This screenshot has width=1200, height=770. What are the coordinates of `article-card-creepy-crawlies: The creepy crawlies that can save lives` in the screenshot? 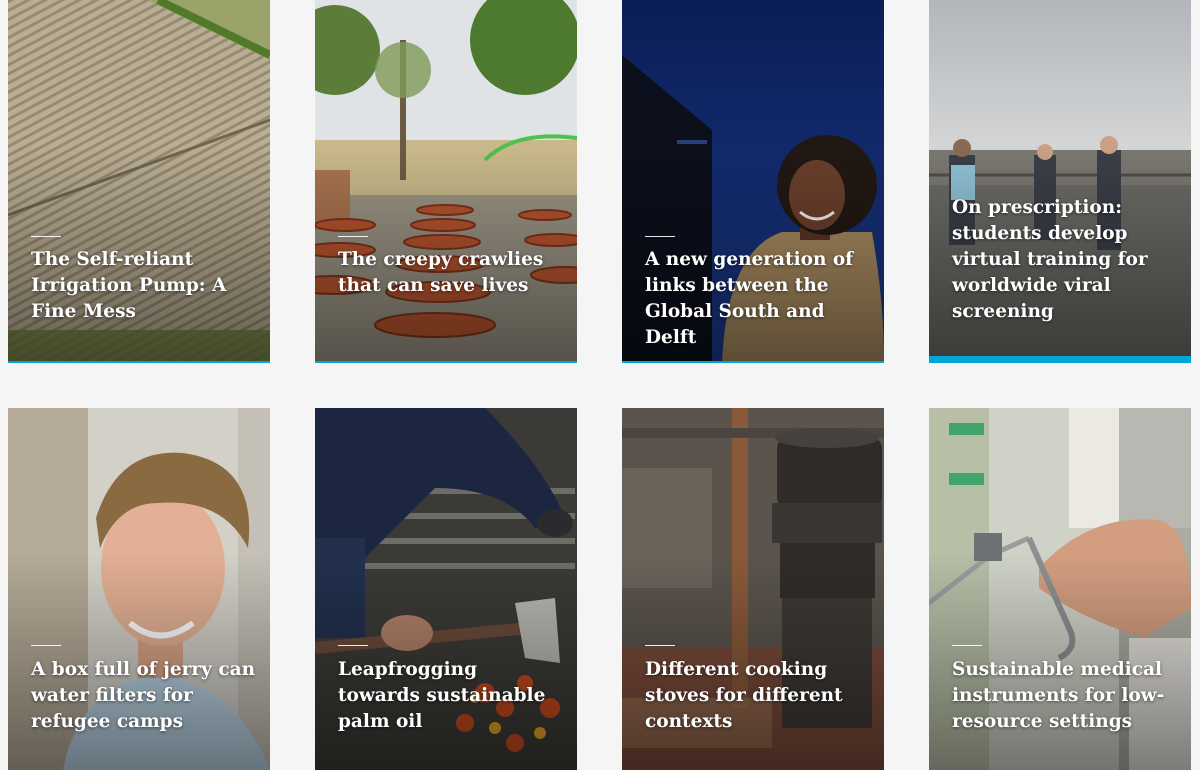 It's located at (446, 181).